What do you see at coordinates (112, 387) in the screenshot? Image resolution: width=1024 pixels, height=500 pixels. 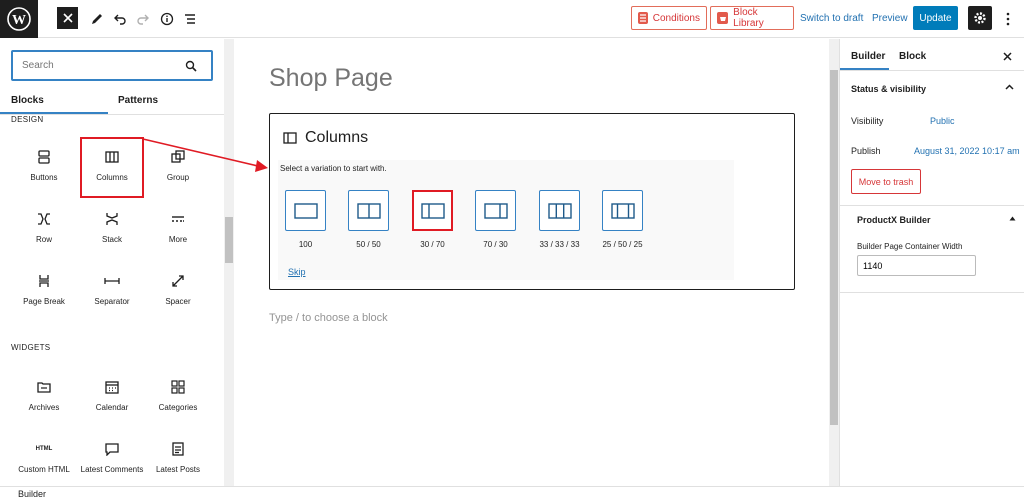 I see `calendar-icon` at bounding box center [112, 387].